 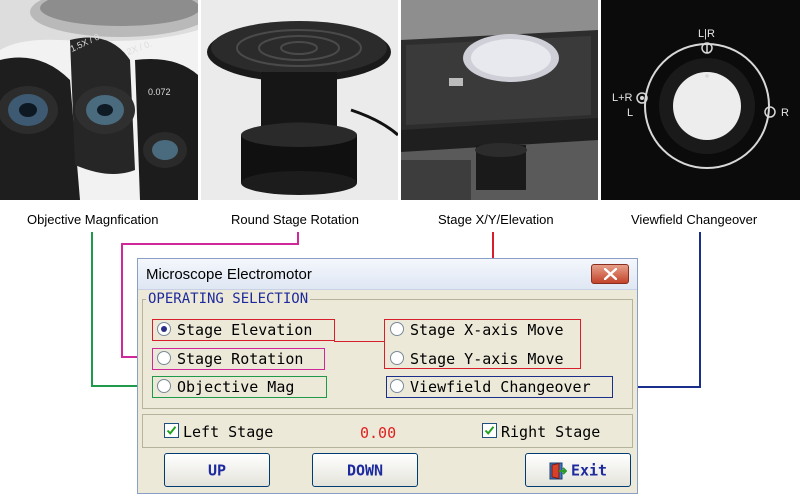 I want to click on radio-selected-indicator, so click(x=164, y=329).